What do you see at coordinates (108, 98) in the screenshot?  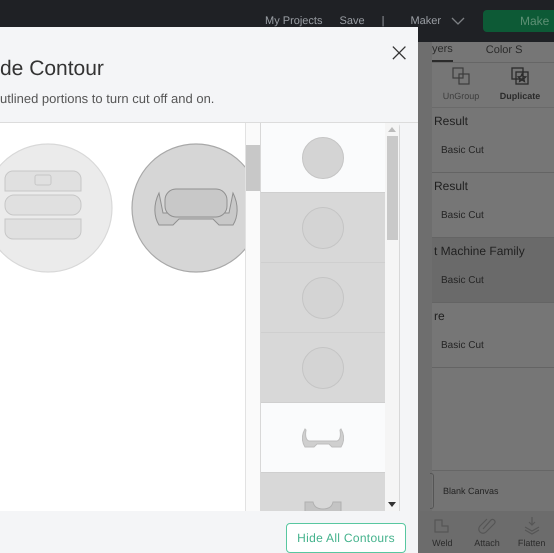 I see `dialog-subtitle: utlined portions to turn cut off and on.` at bounding box center [108, 98].